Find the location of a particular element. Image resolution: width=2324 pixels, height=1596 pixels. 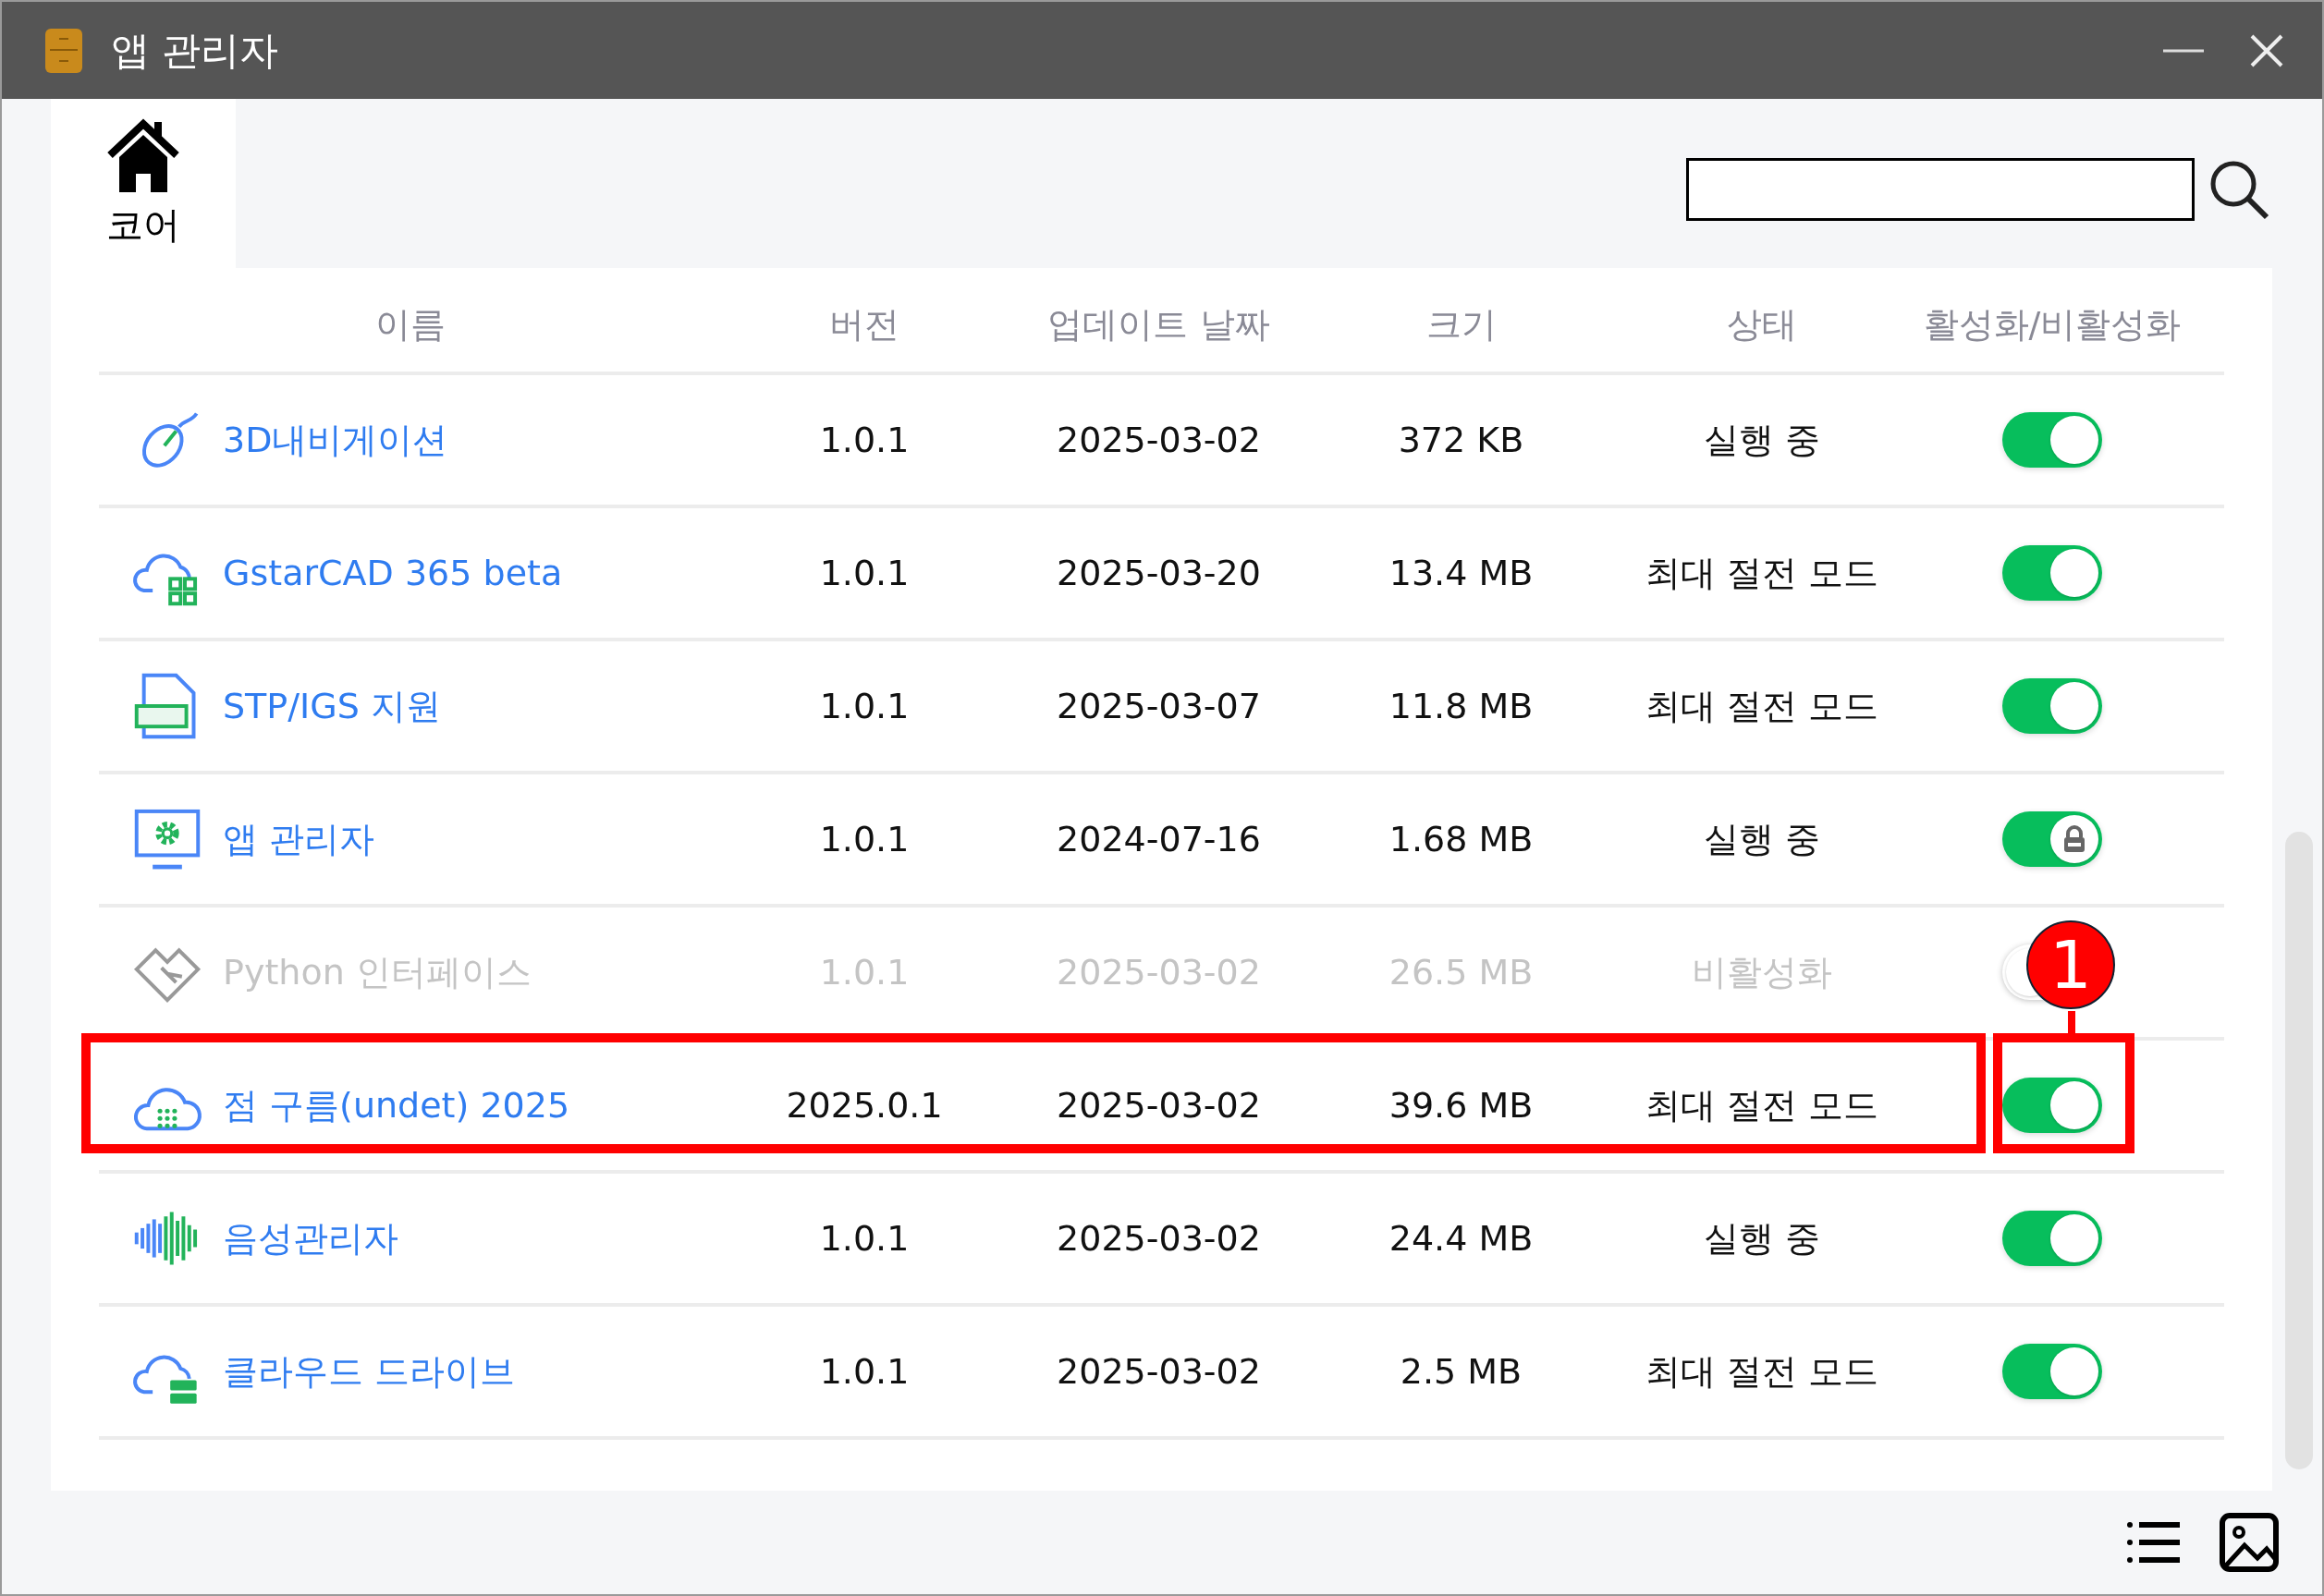

app-name-link: 점 구름(undet) 2025 is located at coordinates (396, 1105).